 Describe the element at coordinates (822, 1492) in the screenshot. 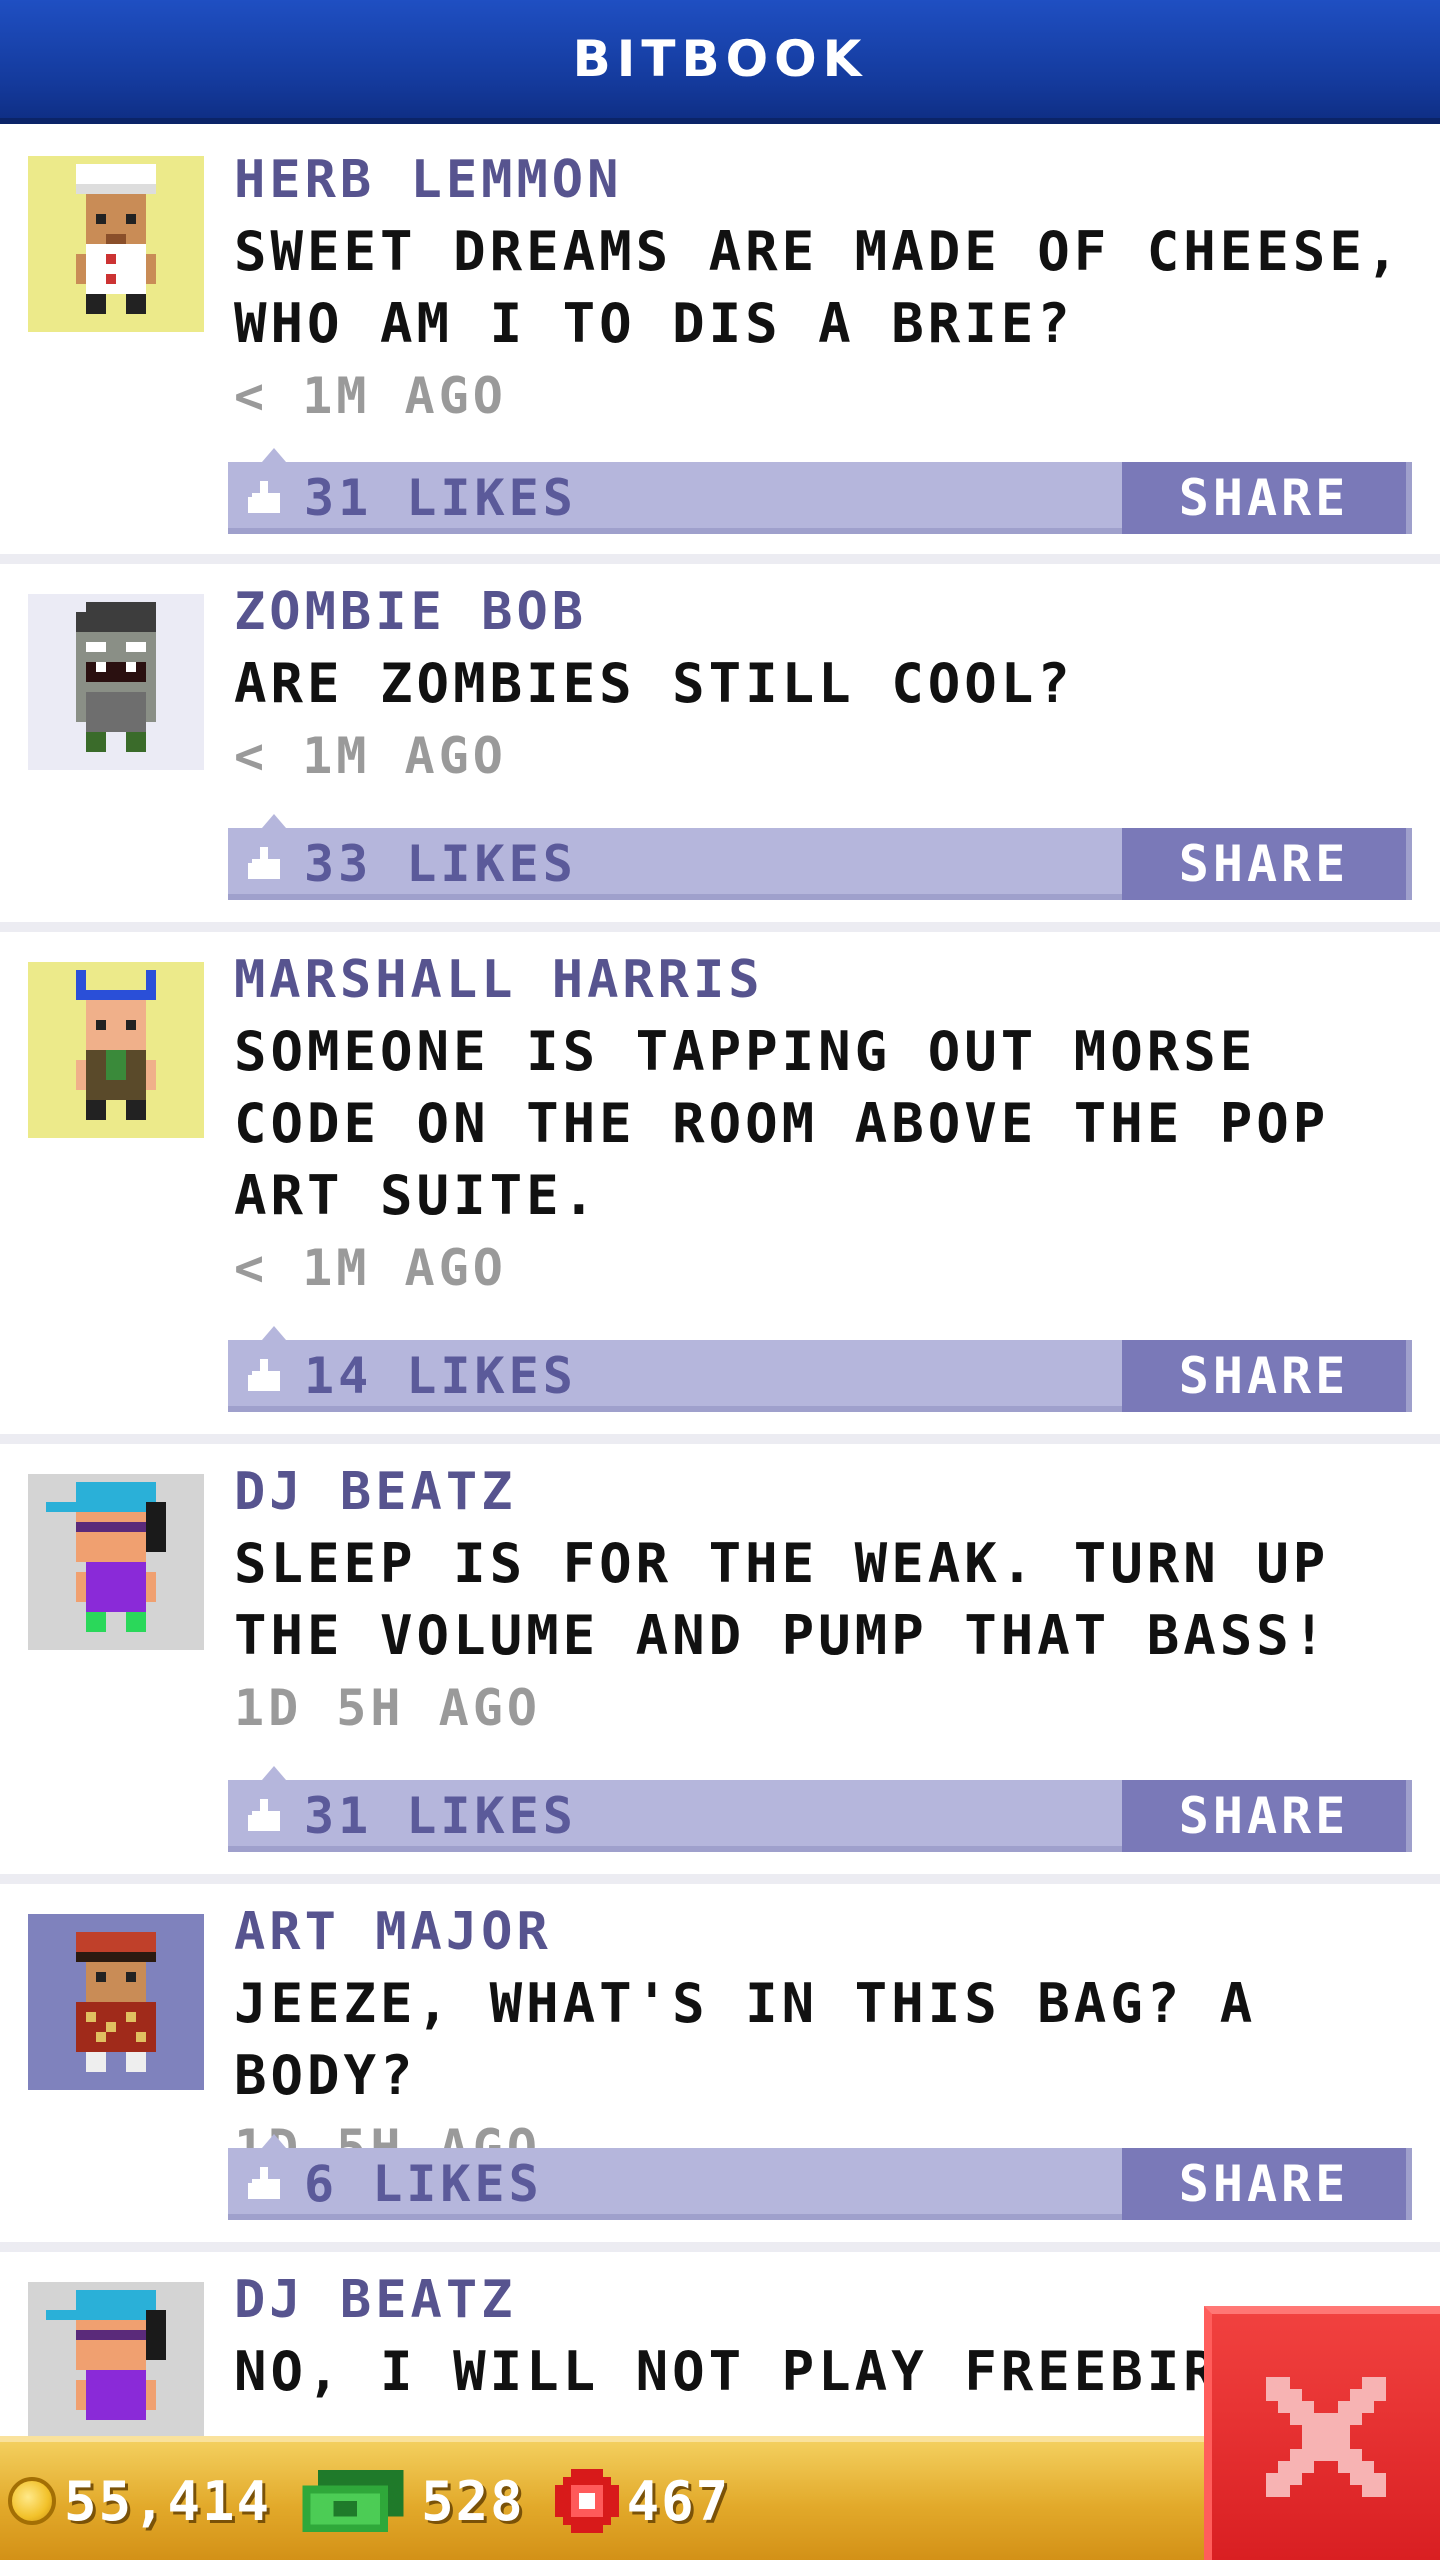

I see `post-author: DJ BEATZ` at that location.